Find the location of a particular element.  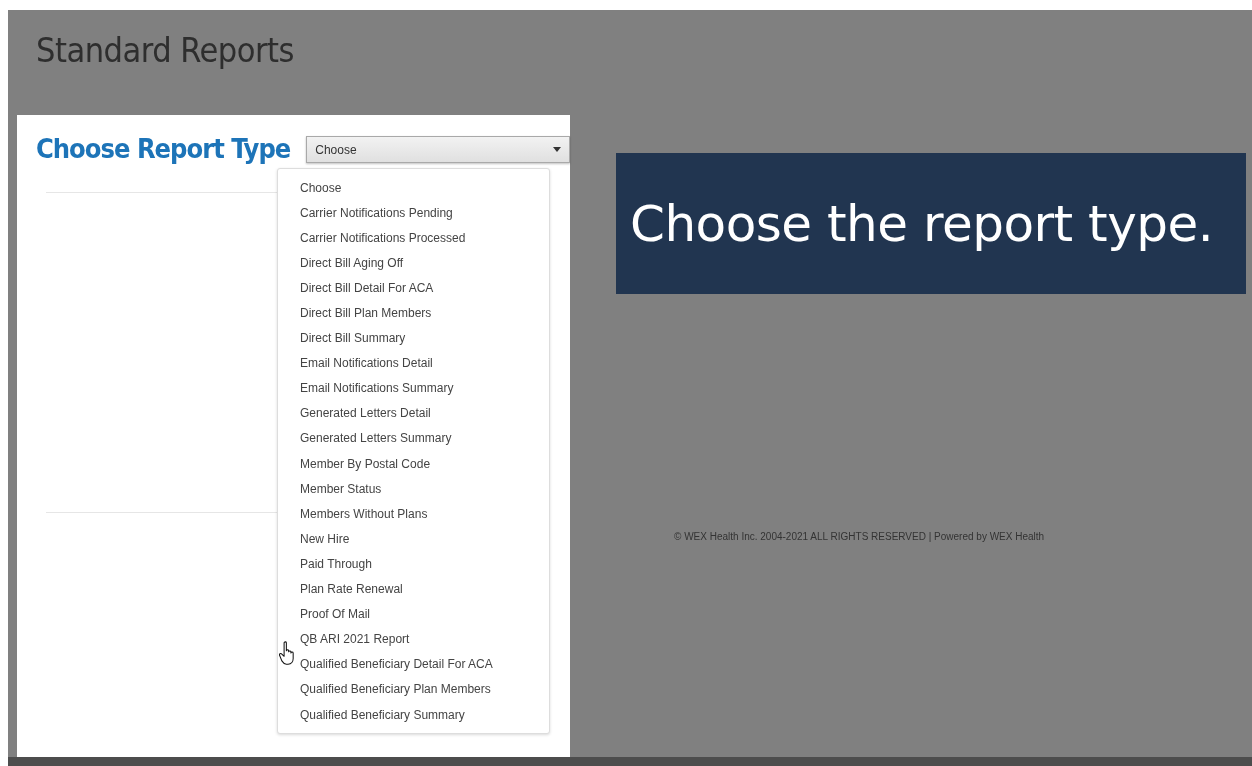

dropdown-option: Direct Bill Detail For ACA is located at coordinates (413, 288).